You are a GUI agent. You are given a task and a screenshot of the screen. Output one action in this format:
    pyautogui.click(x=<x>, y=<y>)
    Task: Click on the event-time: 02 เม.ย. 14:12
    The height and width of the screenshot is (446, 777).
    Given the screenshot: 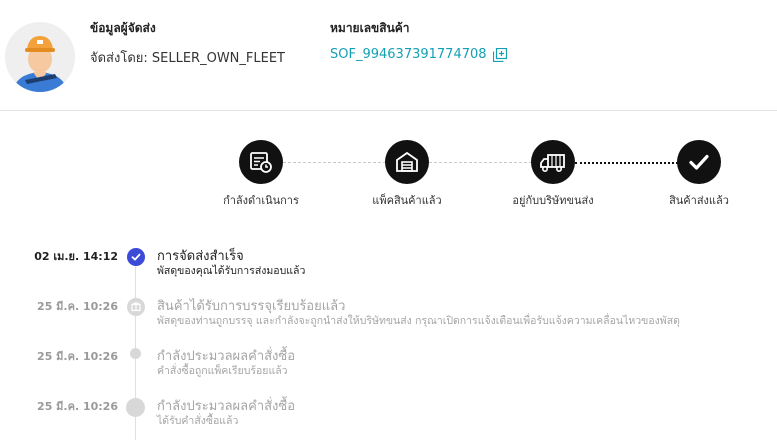 What is the action you would take?
    pyautogui.click(x=76, y=256)
    